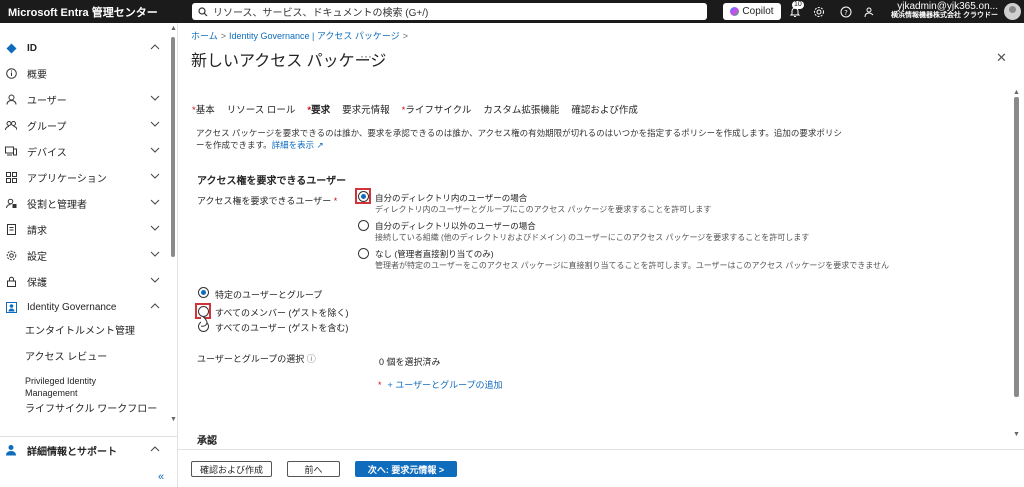 This screenshot has height=487, width=1024. I want to click on sidebar-subitem-entitlement-management: エンタイトルメント管理, so click(95, 332).